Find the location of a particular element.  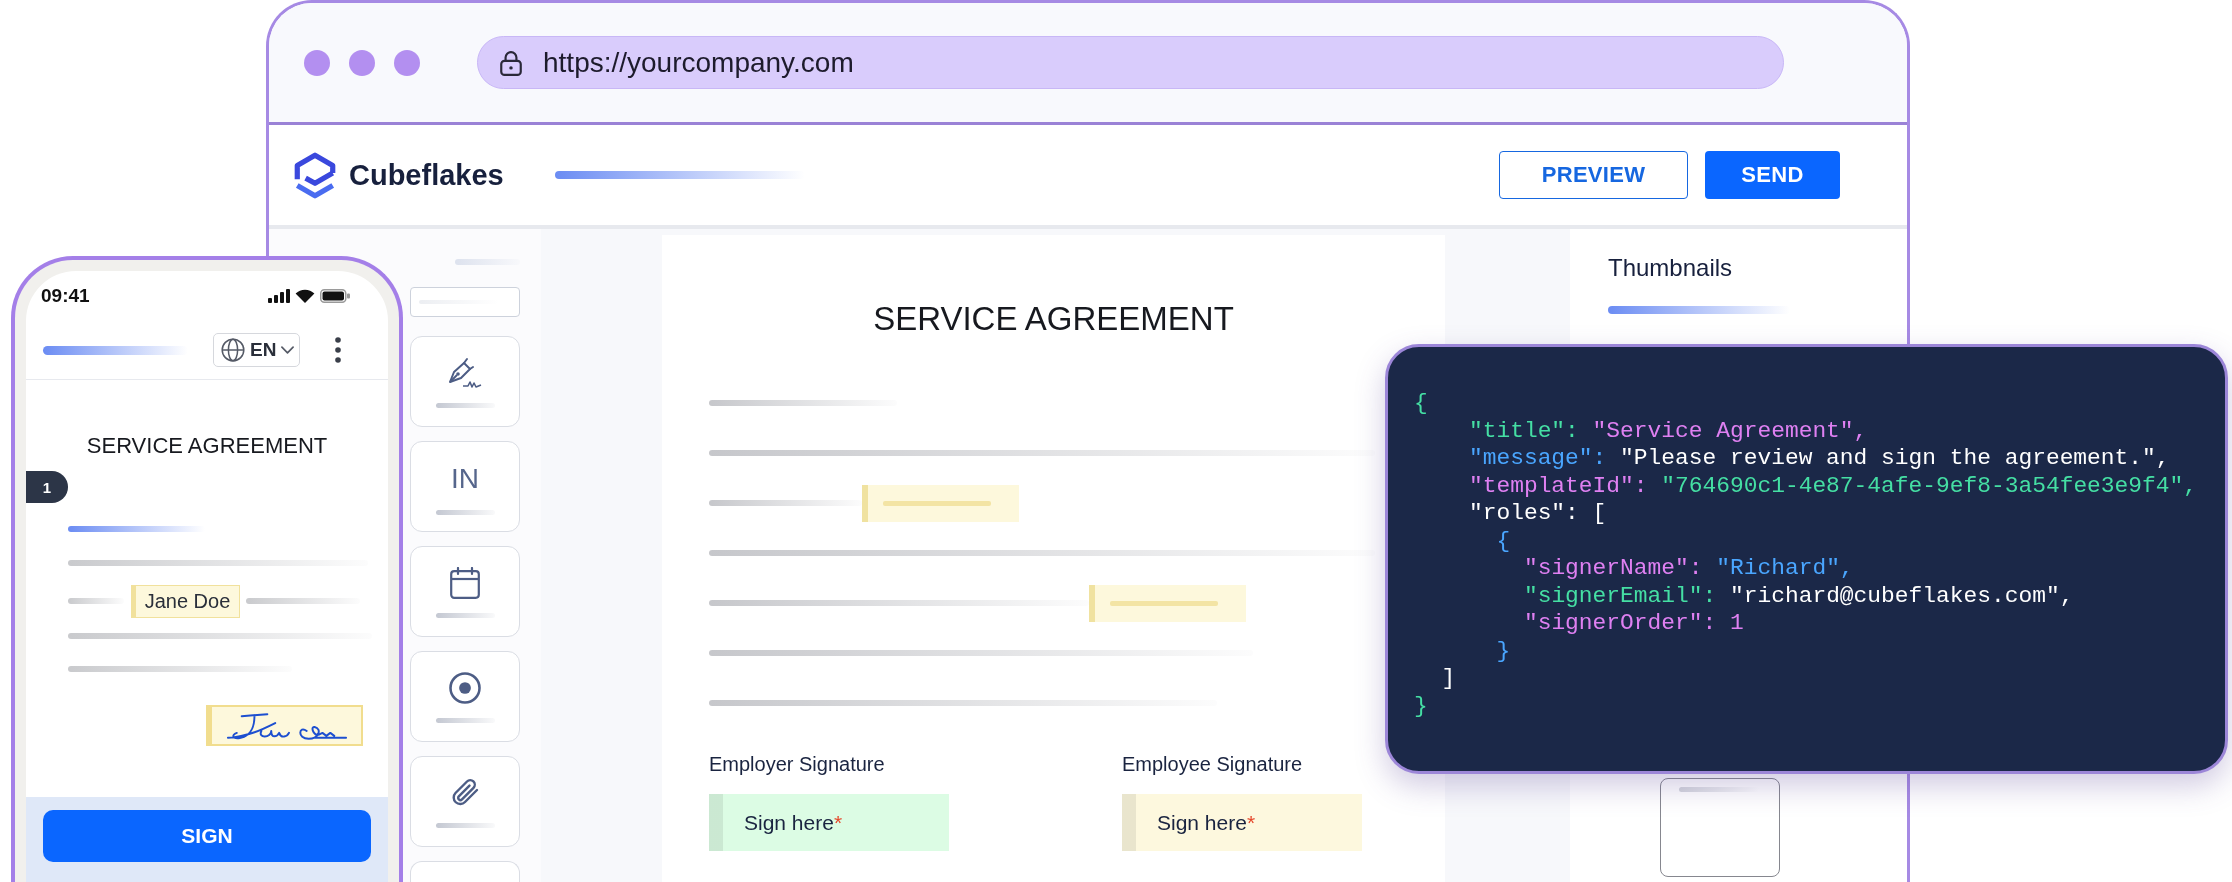

code-line: "title": "Service Agreement", is located at coordinates (1668, 431).